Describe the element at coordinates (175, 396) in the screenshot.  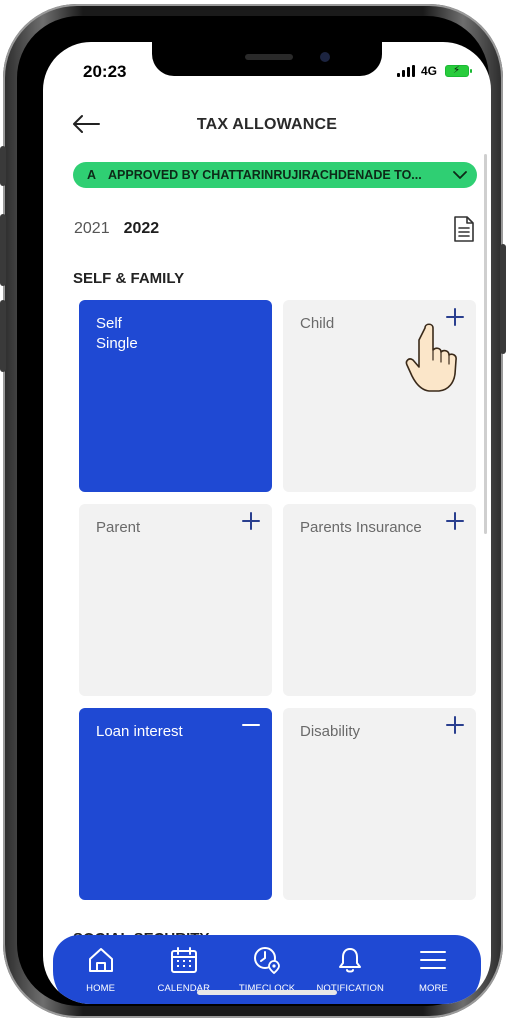
I see `card-self: Self Single` at that location.